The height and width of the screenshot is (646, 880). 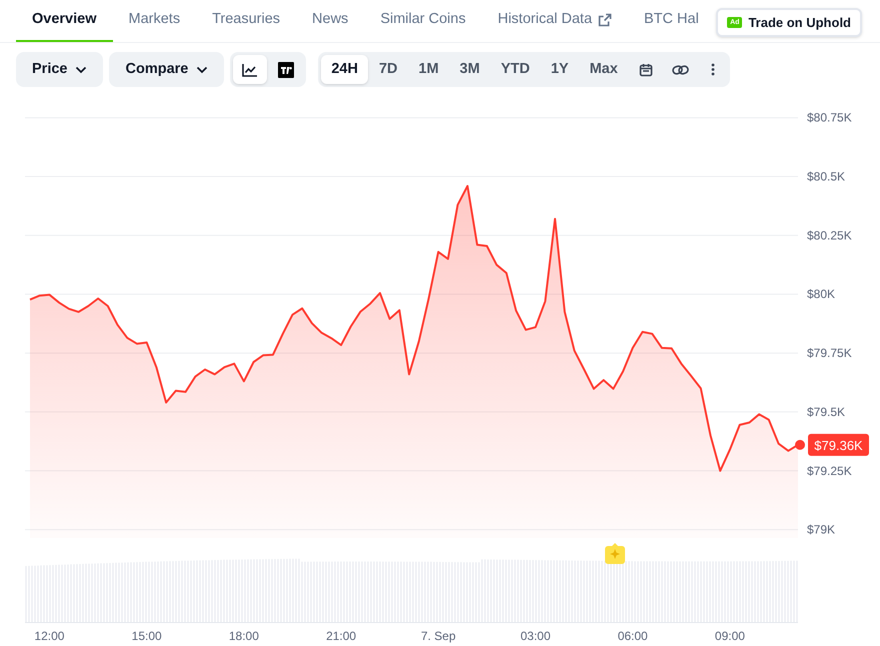 What do you see at coordinates (829, 235) in the screenshot?
I see `axis-label: $80.25K` at bounding box center [829, 235].